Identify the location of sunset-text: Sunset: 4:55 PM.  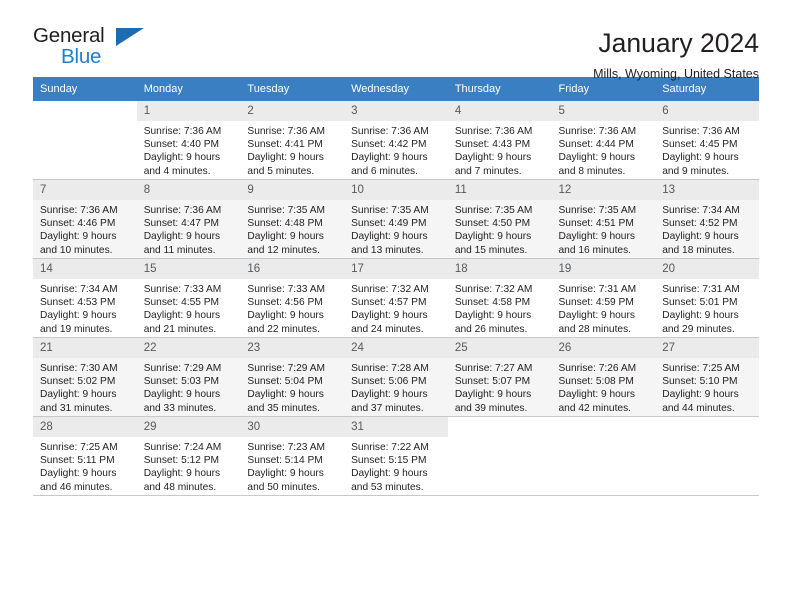
(181, 303).